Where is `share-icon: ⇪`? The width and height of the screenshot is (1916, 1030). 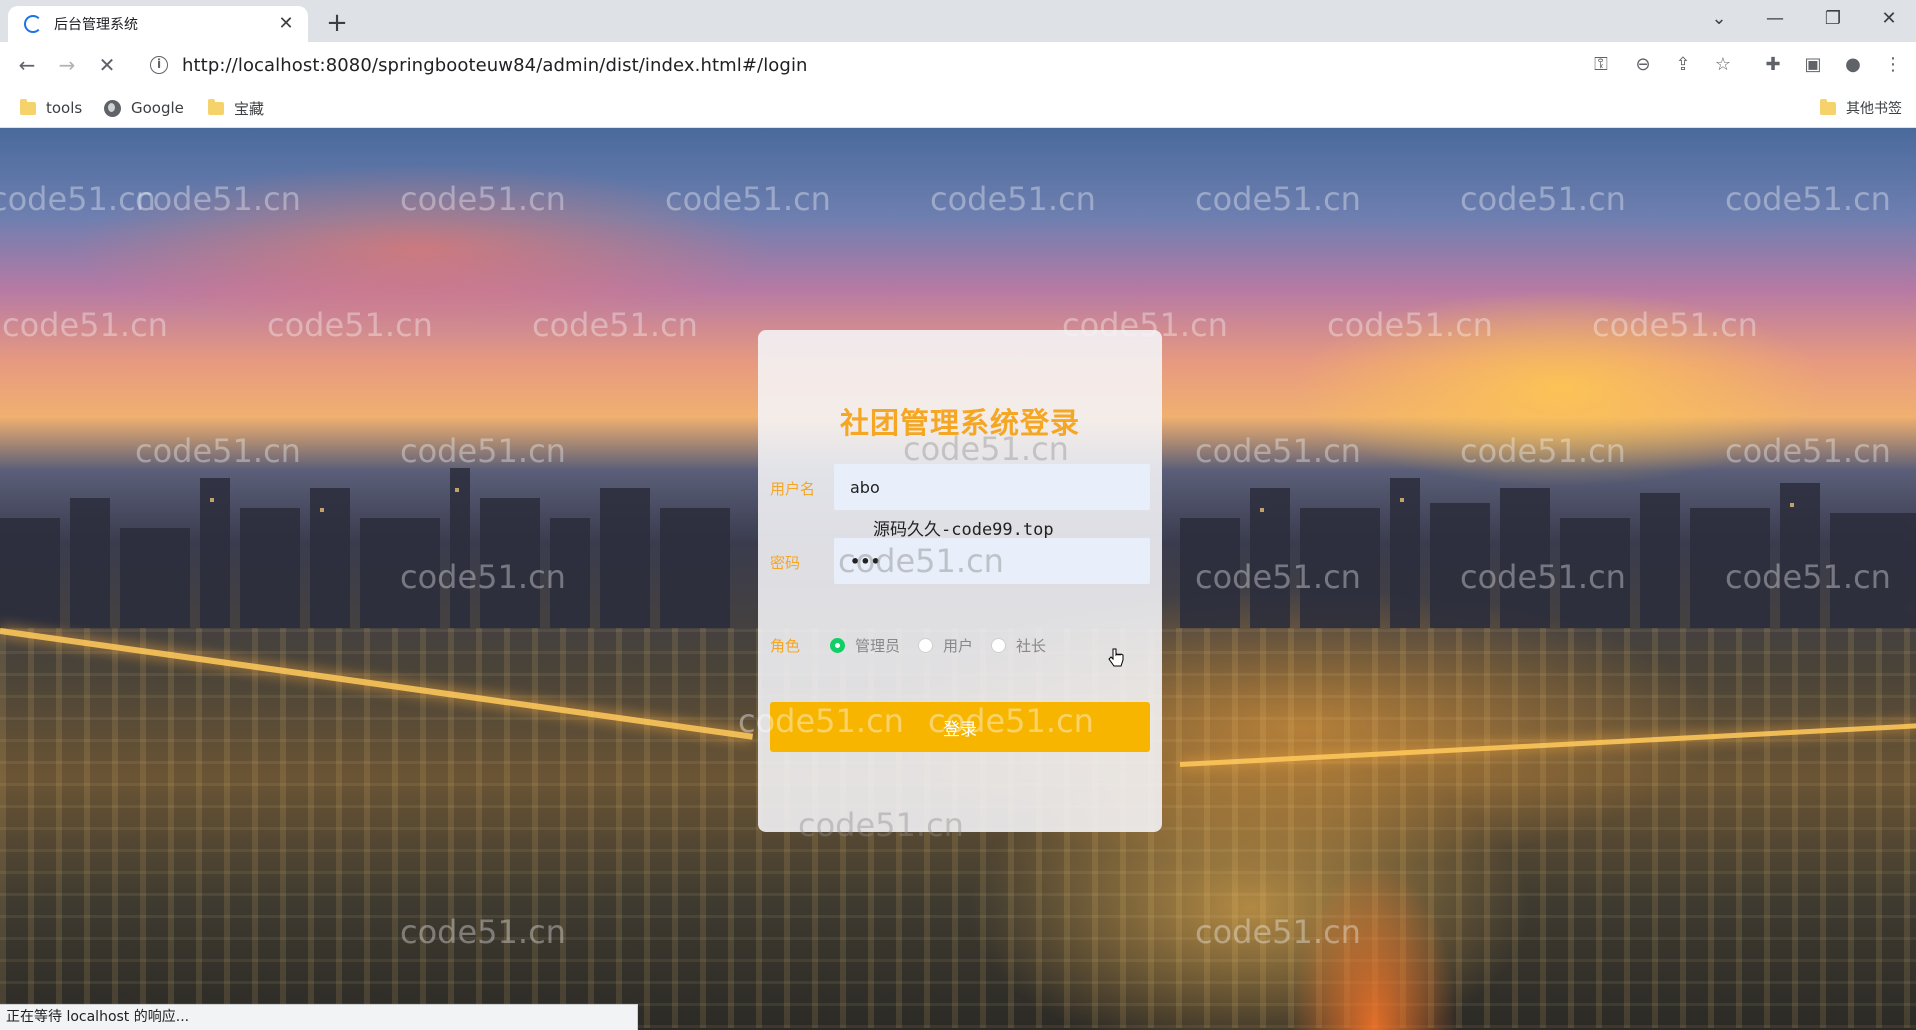
share-icon: ⇪ is located at coordinates (1683, 65).